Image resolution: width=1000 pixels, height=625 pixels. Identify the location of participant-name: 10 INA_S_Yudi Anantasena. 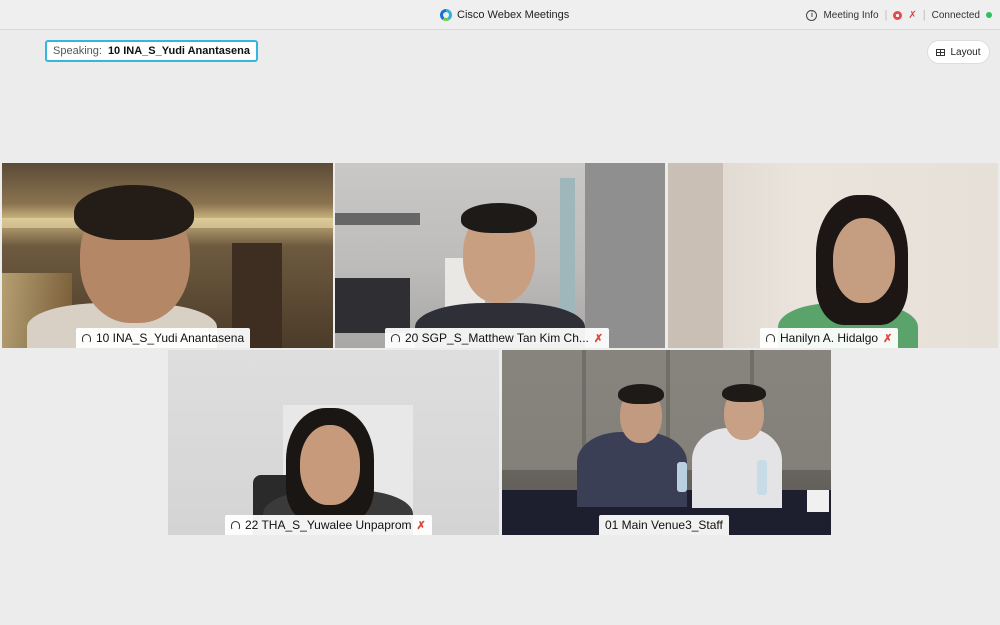
(170, 338).